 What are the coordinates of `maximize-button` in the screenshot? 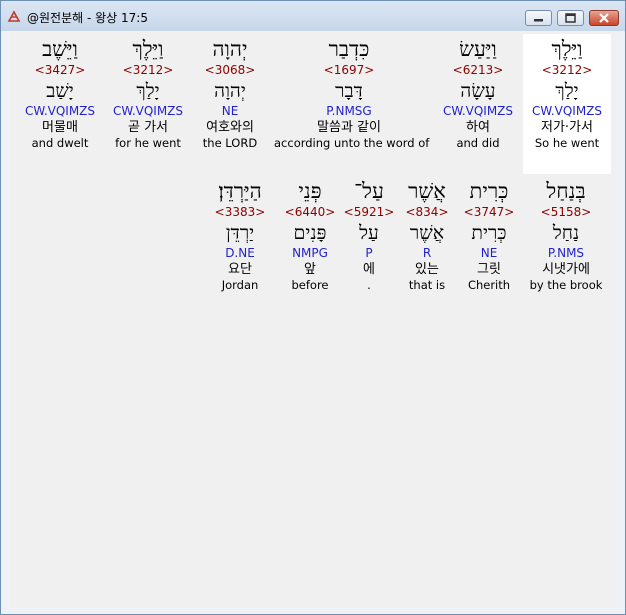 It's located at (570, 18).